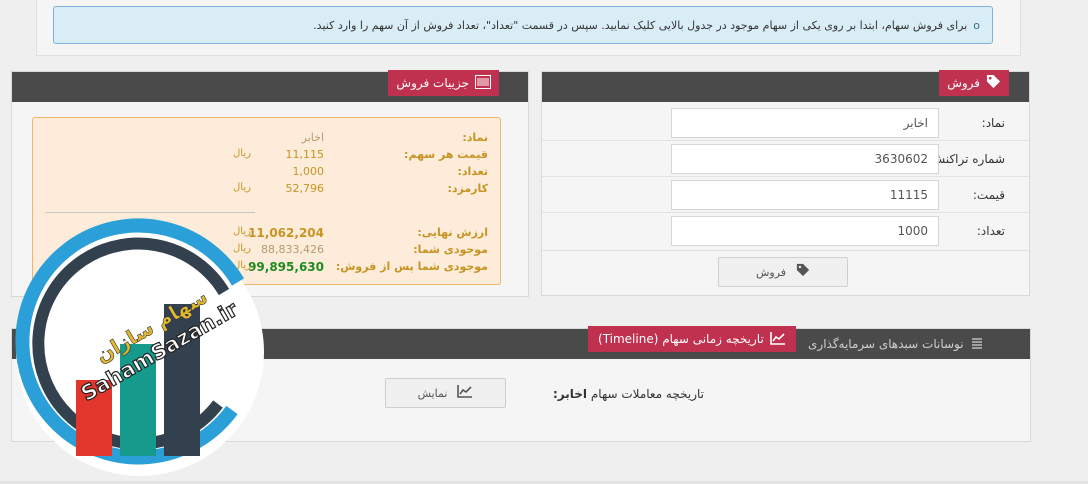 The image size is (1088, 484). Describe the element at coordinates (266, 139) in the screenshot. I see `detail-row-symbol: نماد: اخابر` at that location.